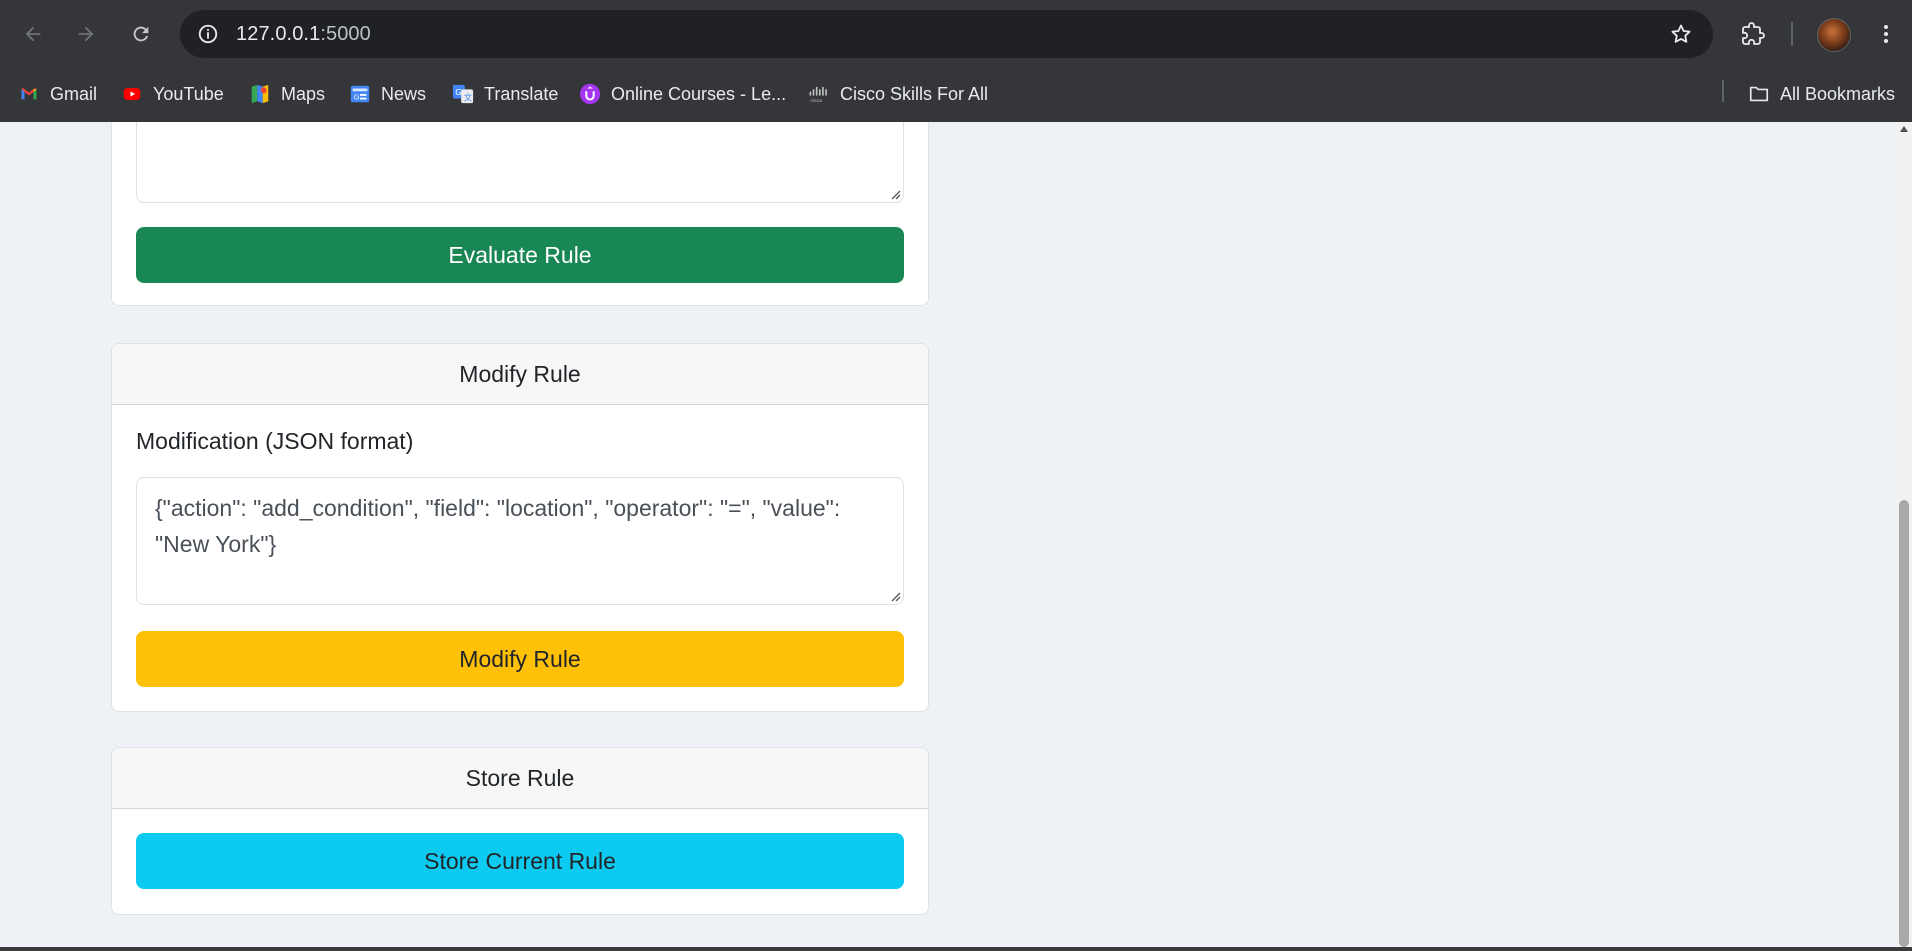 This screenshot has height=951, width=1912. I want to click on puzzle-icon, so click(1753, 33).